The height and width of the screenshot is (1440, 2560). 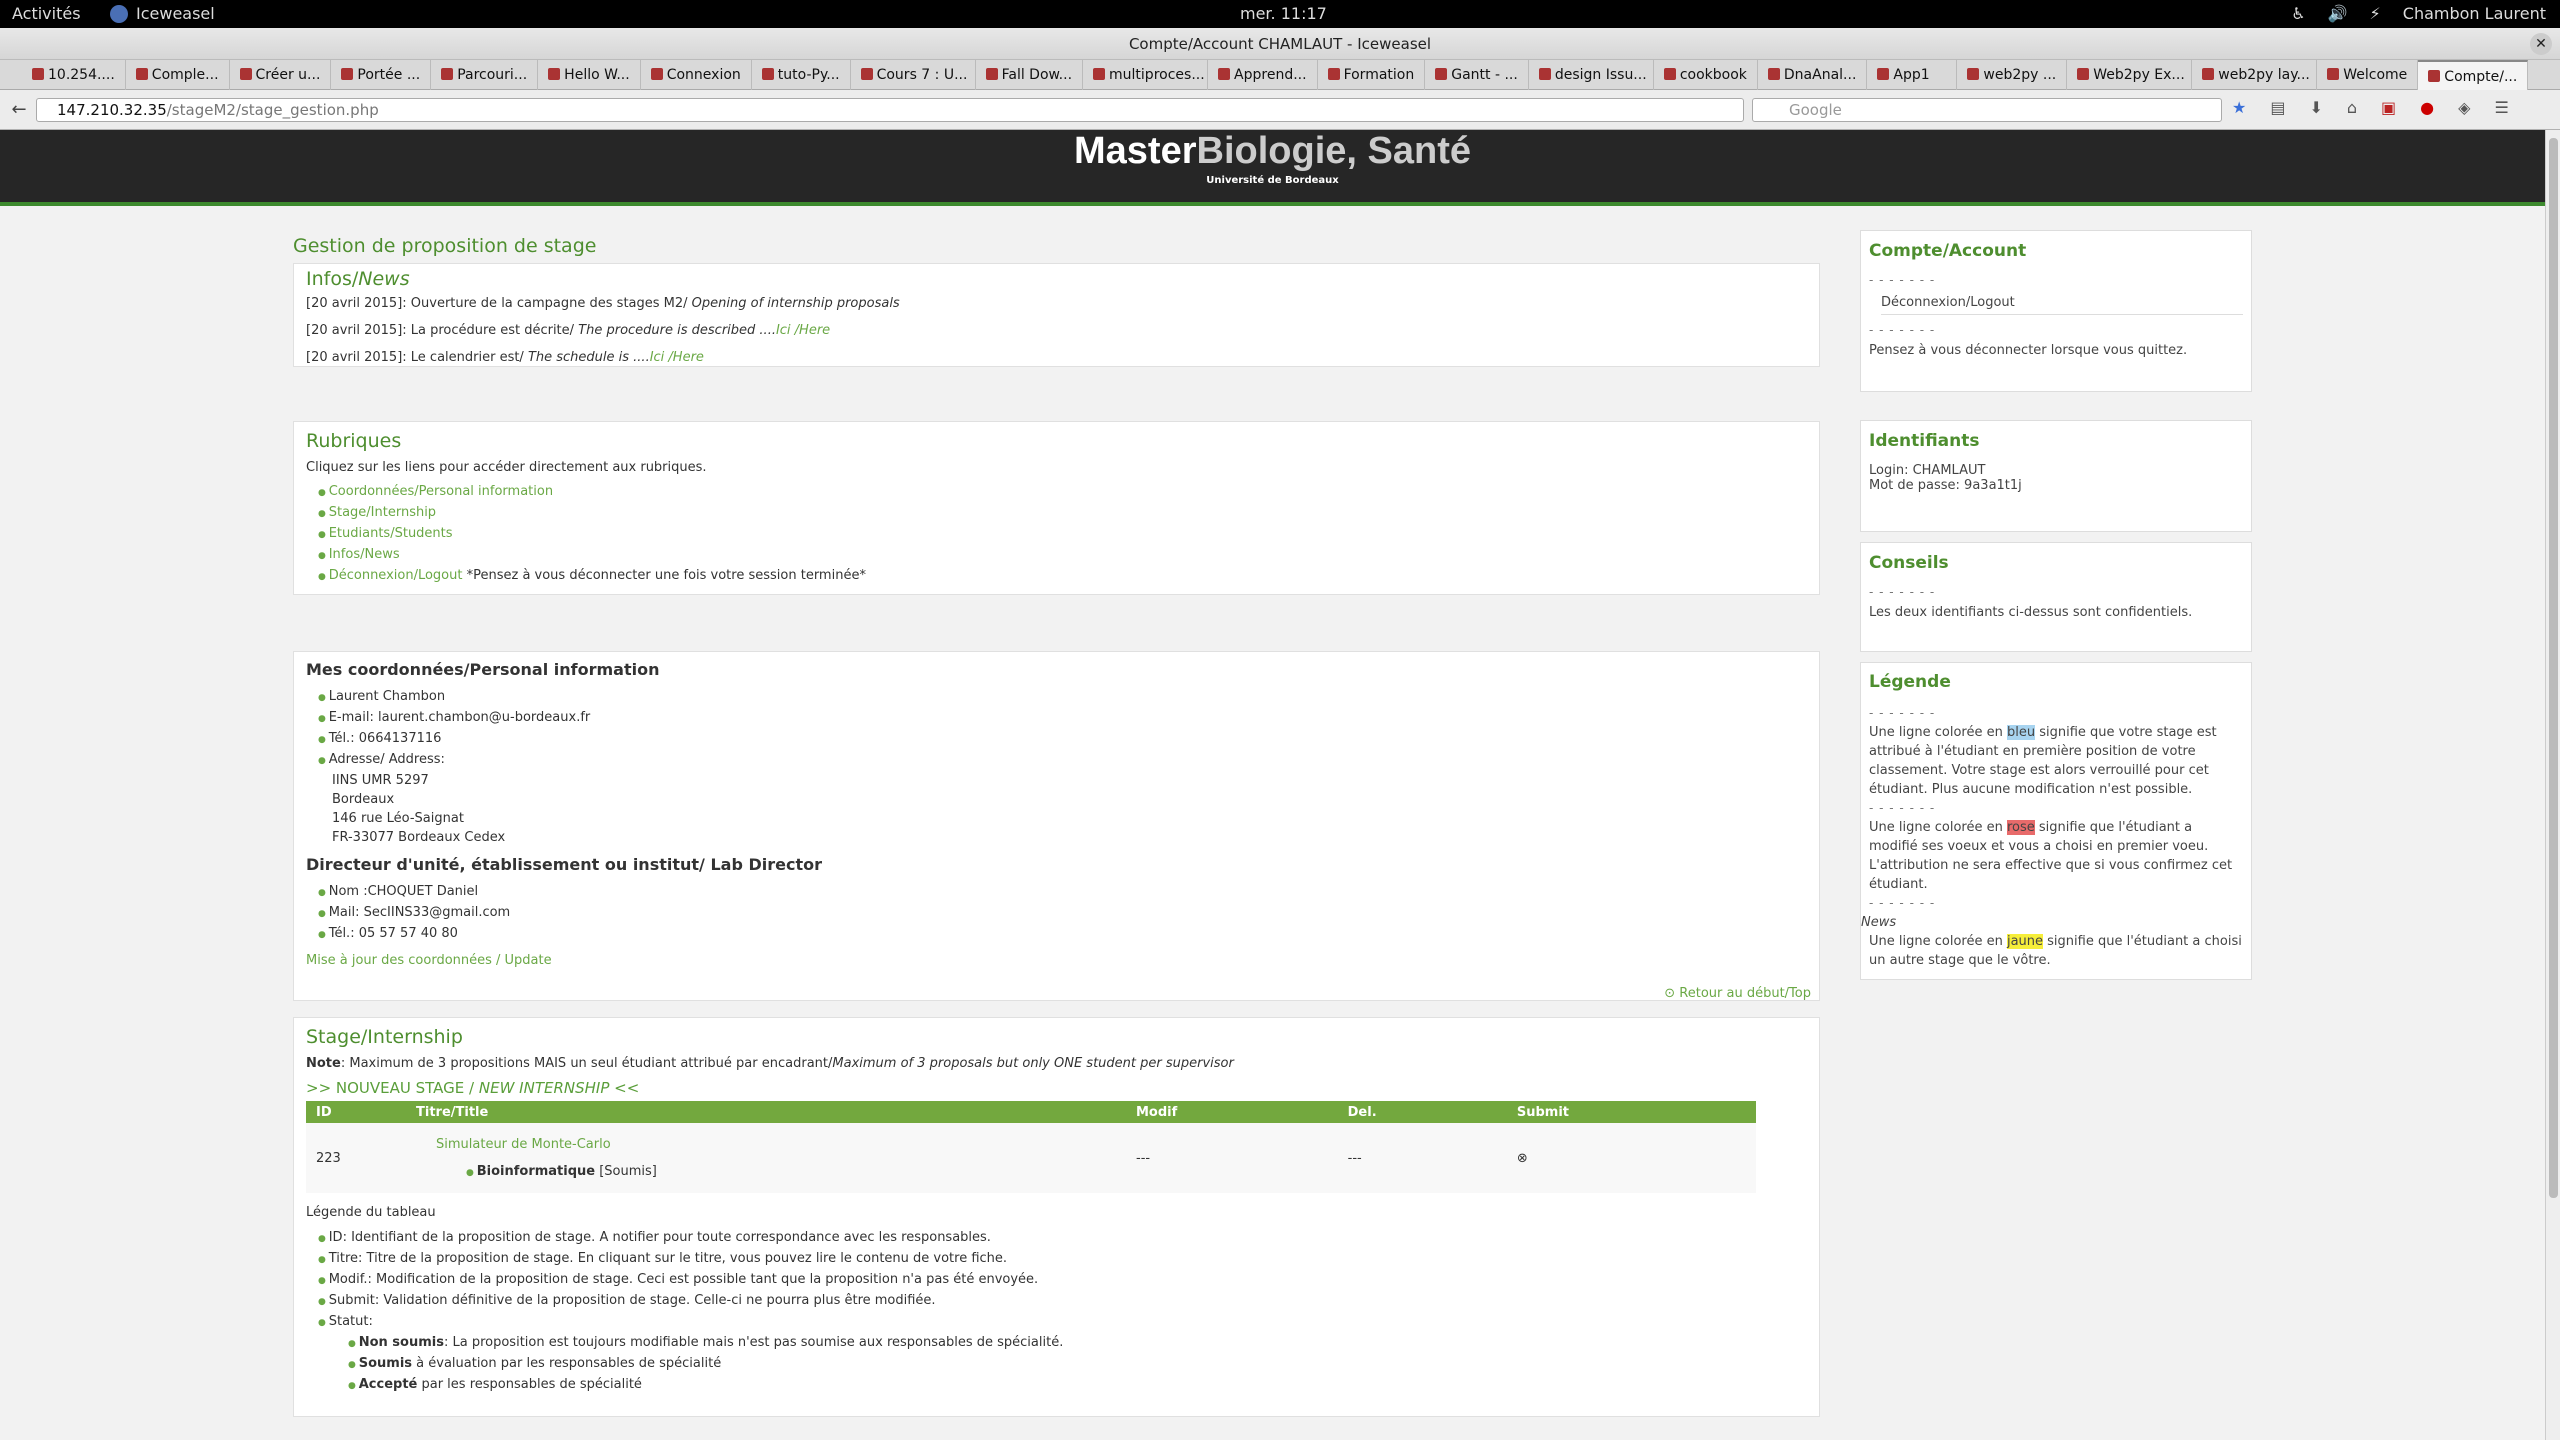 What do you see at coordinates (2062, 305) in the screenshot?
I see `logout-link: Déconnexion/Logout` at bounding box center [2062, 305].